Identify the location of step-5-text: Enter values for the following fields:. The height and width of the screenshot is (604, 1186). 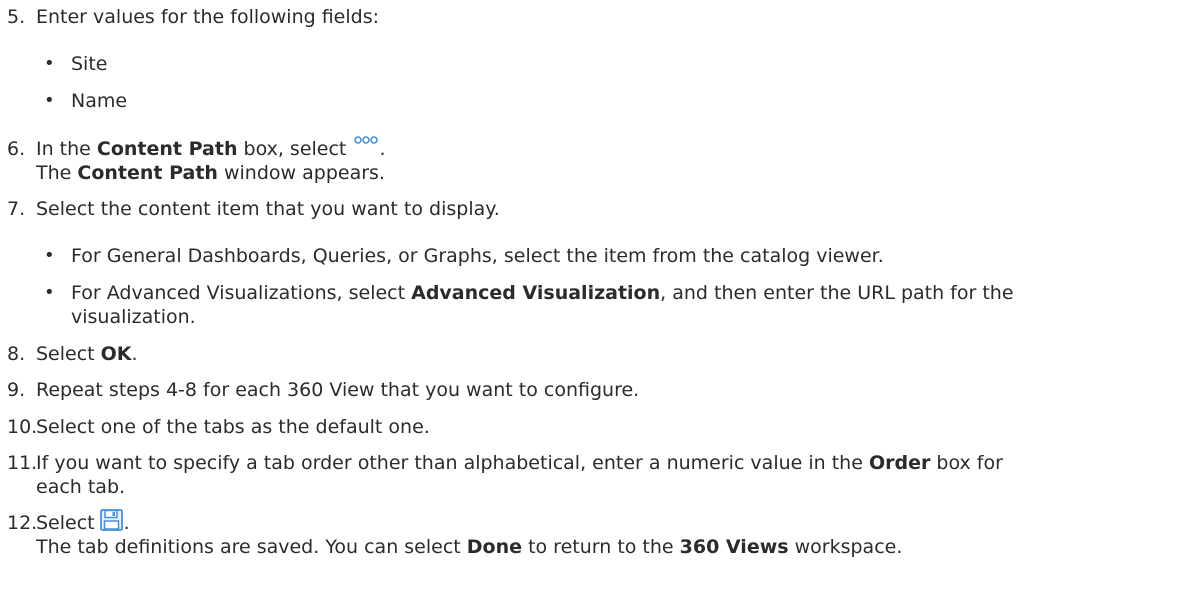
(208, 17).